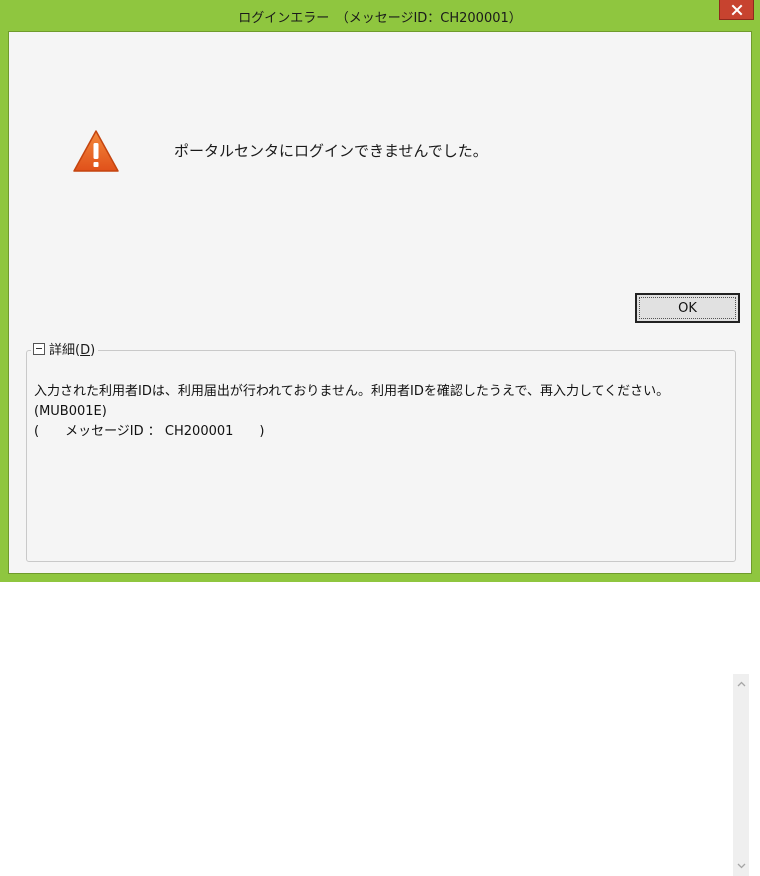 The image size is (760, 876). Describe the element at coordinates (96, 151) in the screenshot. I see `warning-icon` at that location.